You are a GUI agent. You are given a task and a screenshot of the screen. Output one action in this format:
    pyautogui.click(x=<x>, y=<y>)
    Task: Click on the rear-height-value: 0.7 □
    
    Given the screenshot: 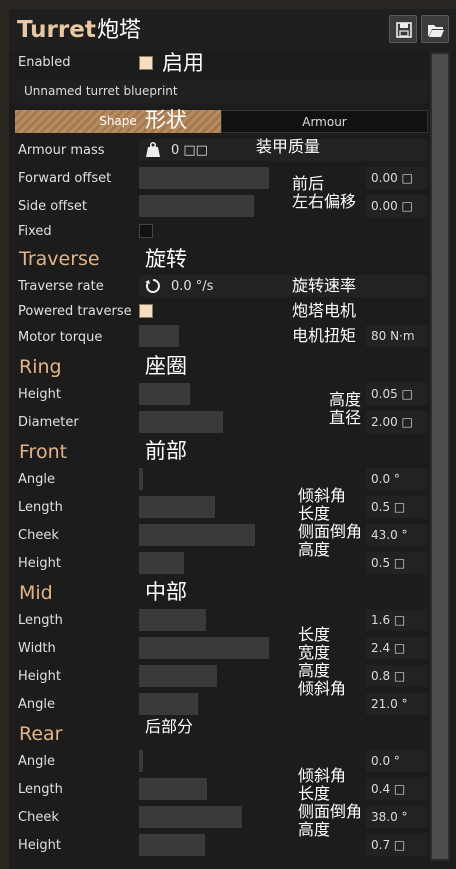 What is the action you would take?
    pyautogui.click(x=396, y=845)
    